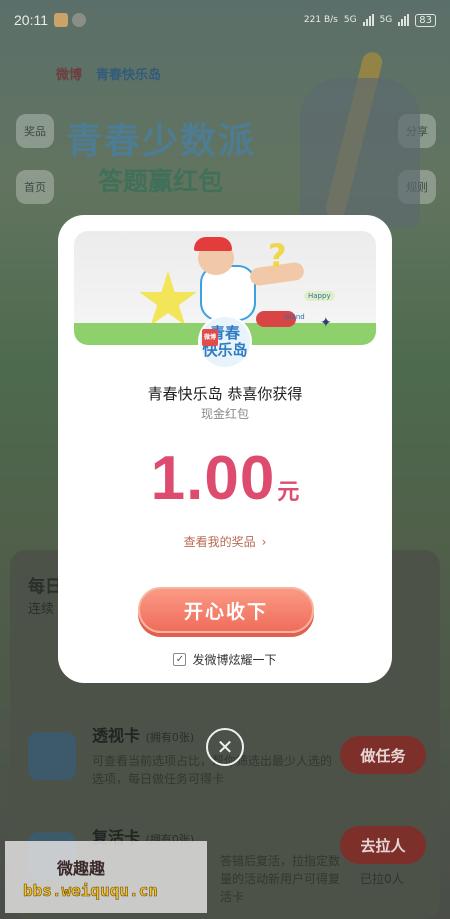  I want to click on battery-icon: 83, so click(425, 20).